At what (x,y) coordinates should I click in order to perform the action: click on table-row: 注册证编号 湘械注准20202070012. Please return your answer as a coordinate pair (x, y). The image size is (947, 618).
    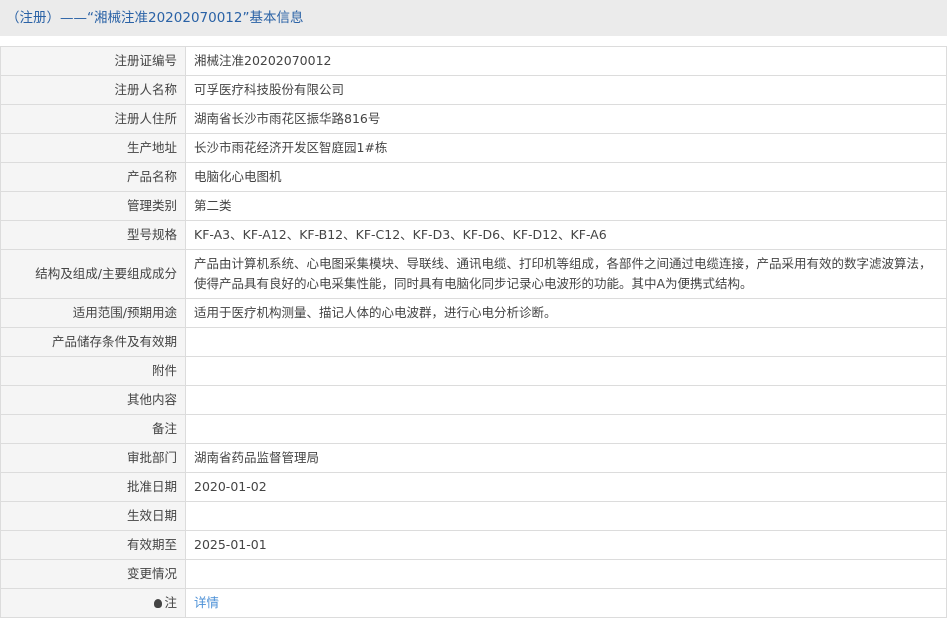
    Looking at the image, I should click on (473, 61).